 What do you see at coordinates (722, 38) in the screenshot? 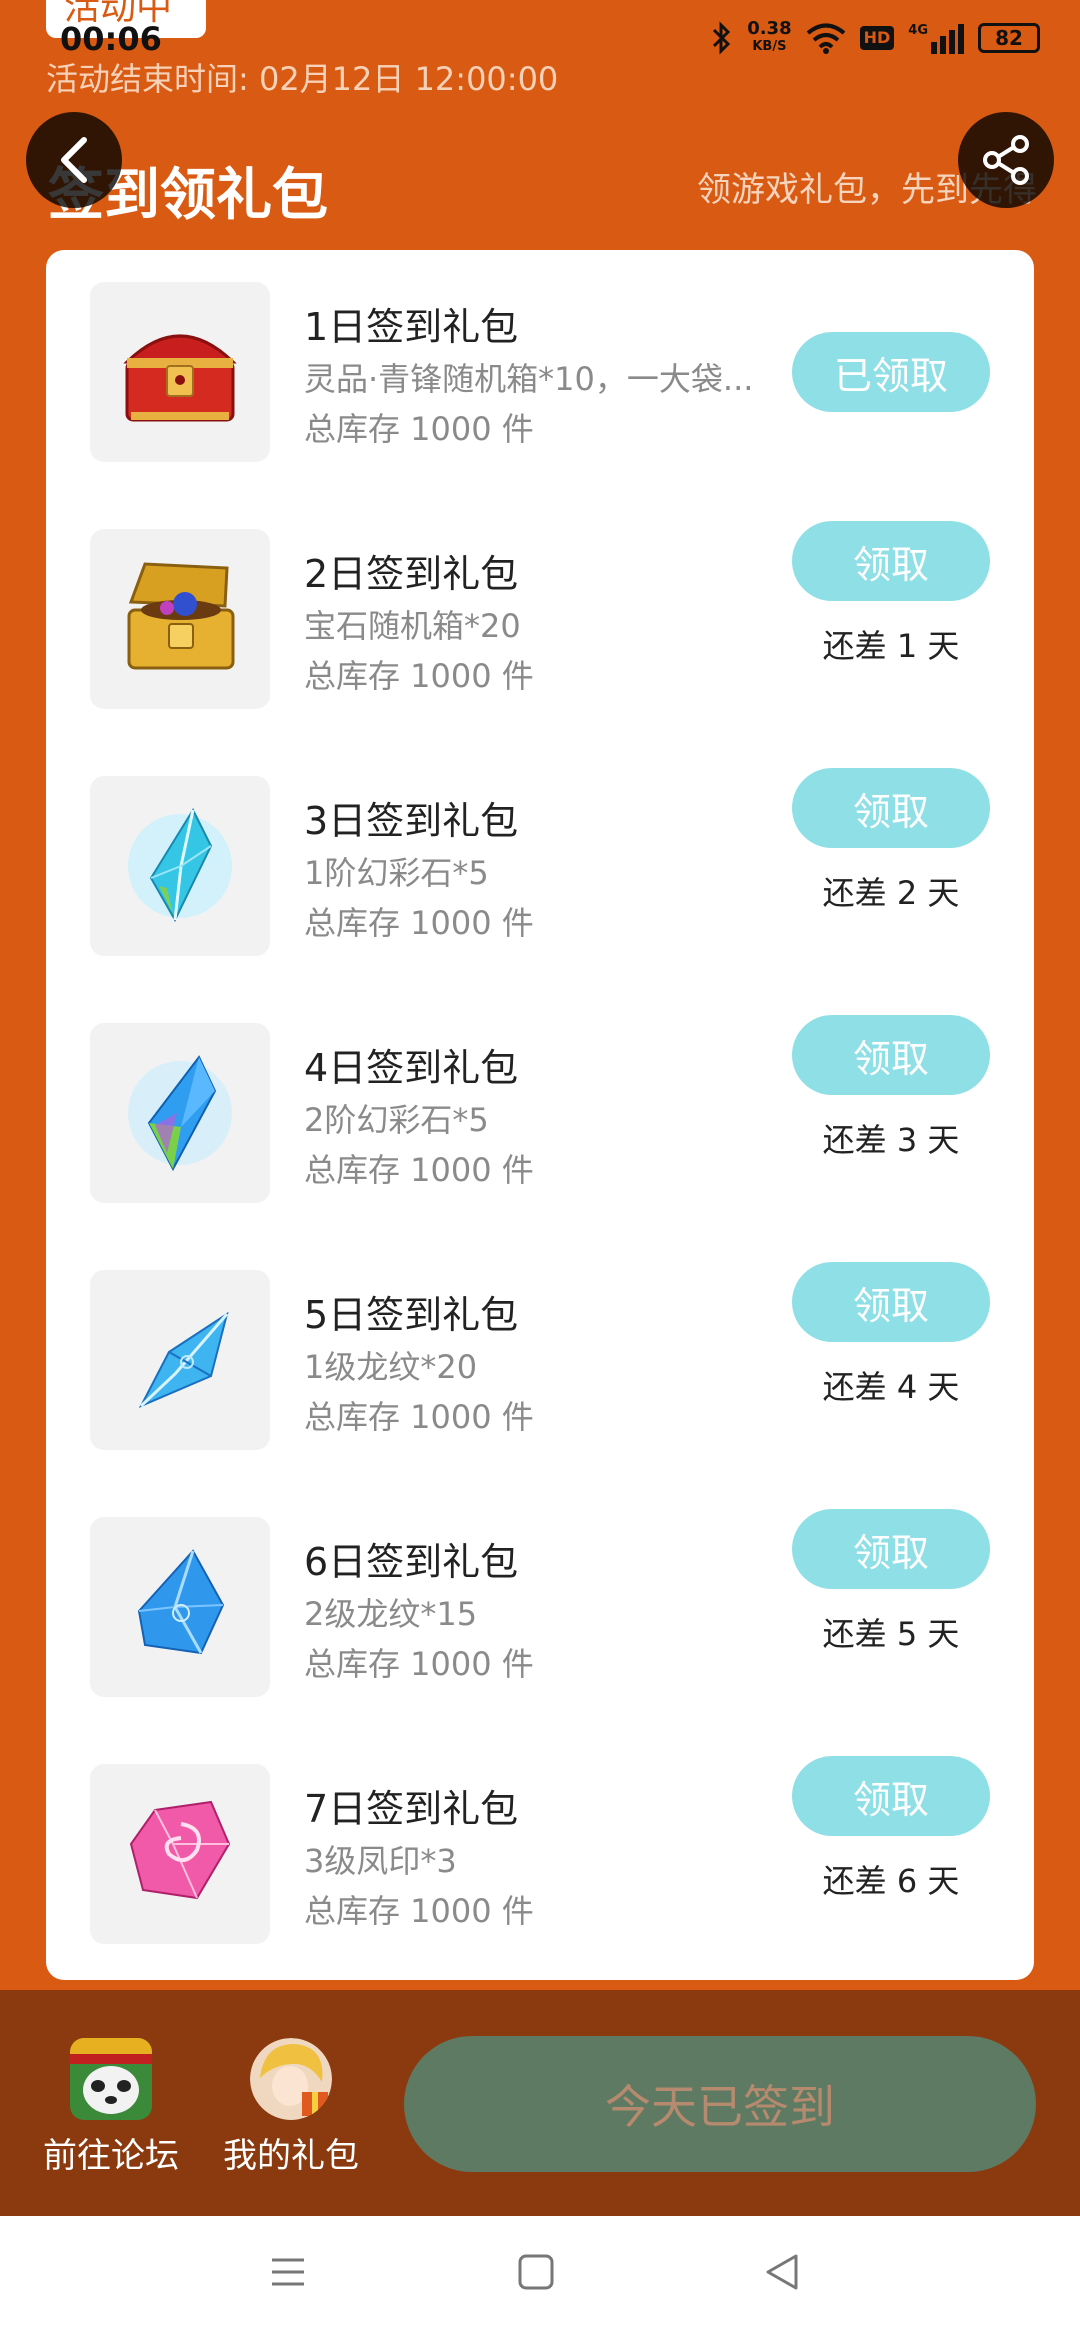
I see `bluetooth-icon` at bounding box center [722, 38].